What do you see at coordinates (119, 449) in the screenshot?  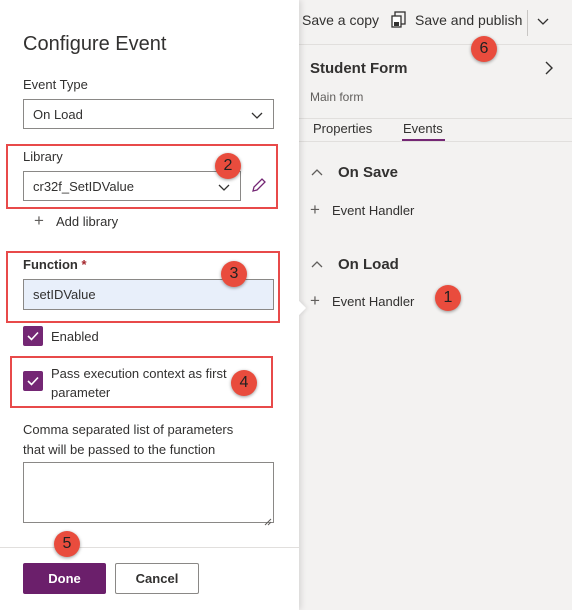 I see `parameters-label-line-2: that will be passed to the function` at bounding box center [119, 449].